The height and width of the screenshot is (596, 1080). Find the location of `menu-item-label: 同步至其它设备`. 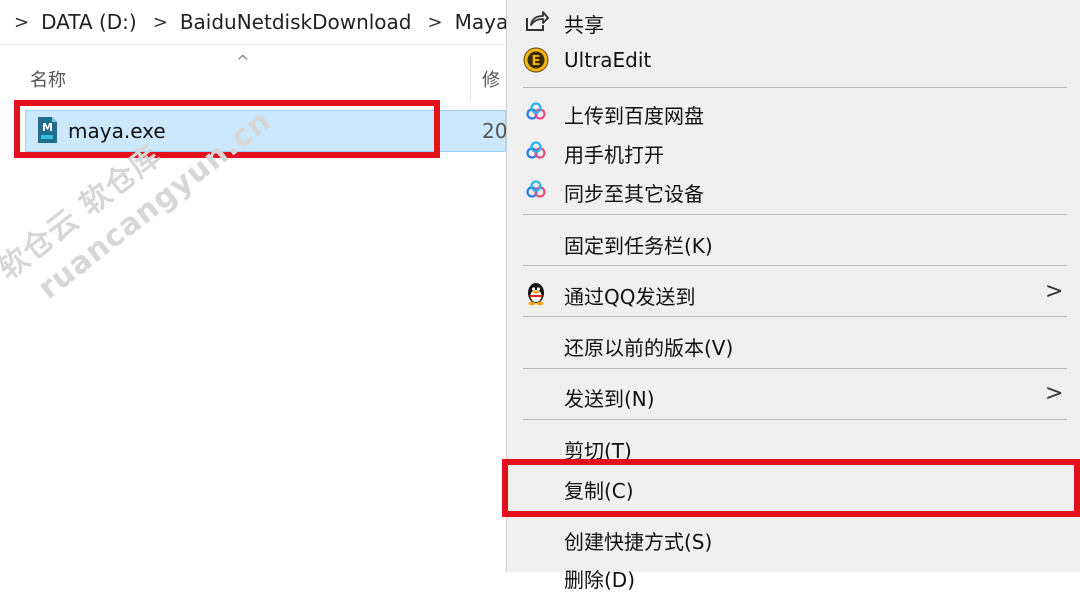

menu-item-label: 同步至其它设备 is located at coordinates (634, 194).